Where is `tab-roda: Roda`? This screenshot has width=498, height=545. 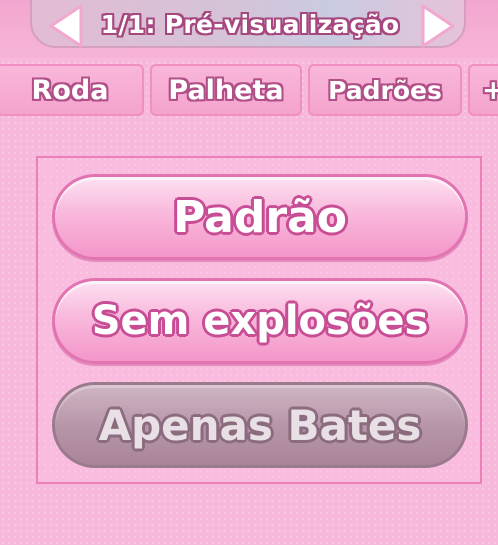
tab-roda: Roda is located at coordinates (72, 90).